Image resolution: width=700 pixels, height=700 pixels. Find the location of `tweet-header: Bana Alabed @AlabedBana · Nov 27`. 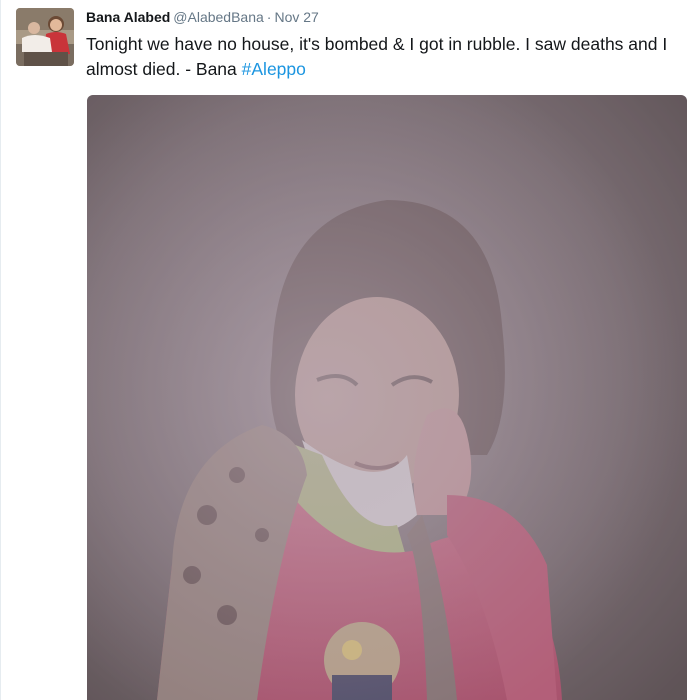

tweet-header: Bana Alabed @AlabedBana · Nov 27 is located at coordinates (202, 17).